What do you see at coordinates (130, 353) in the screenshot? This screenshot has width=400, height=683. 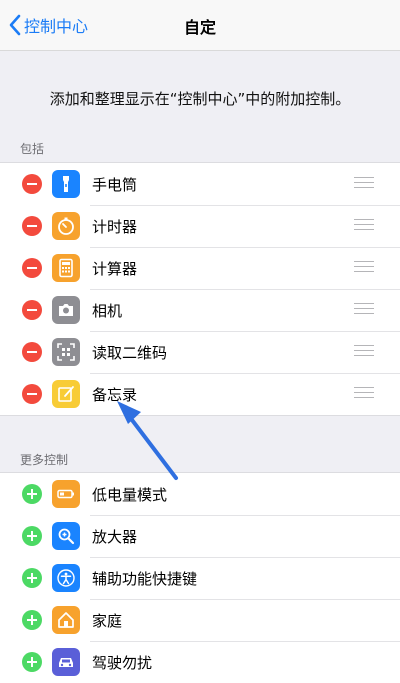 I see `item-label: 读取二维码` at bounding box center [130, 353].